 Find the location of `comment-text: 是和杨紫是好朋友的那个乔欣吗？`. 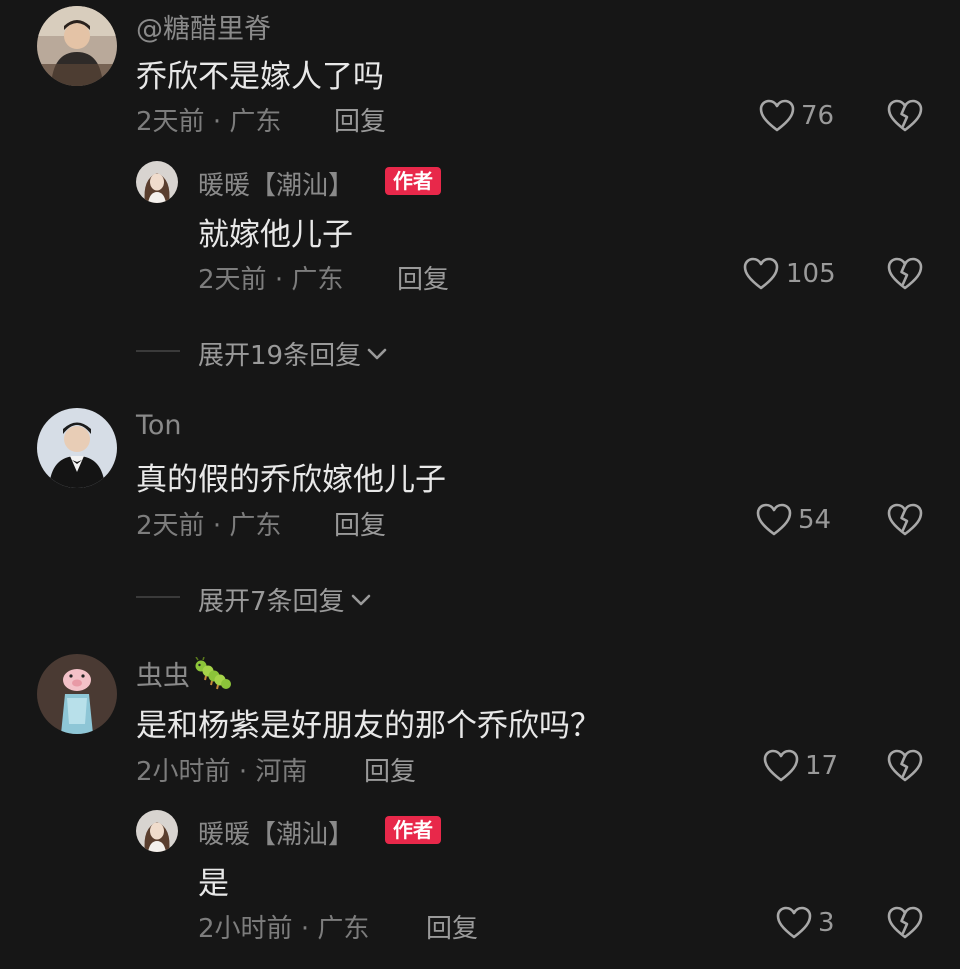

comment-text: 是和杨紫是好朋友的那个乔欣吗？ is located at coordinates (368, 726).